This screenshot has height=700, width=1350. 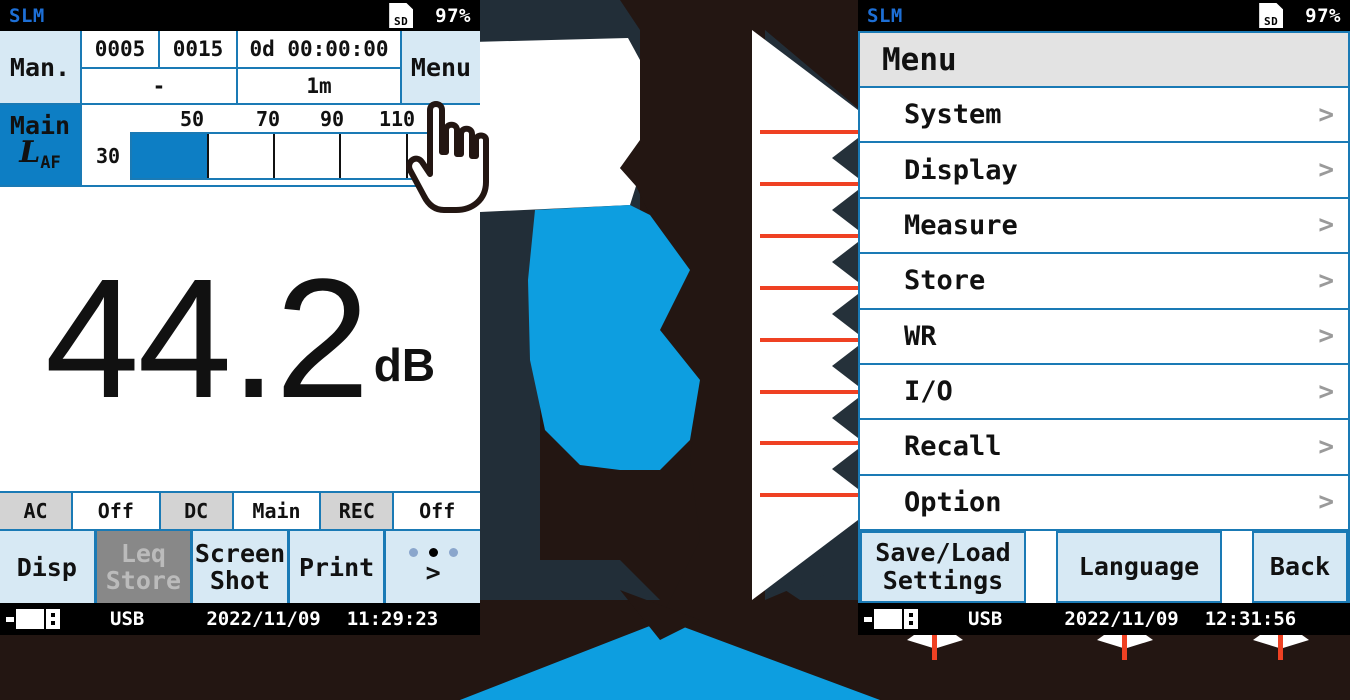 What do you see at coordinates (41, 67) in the screenshot?
I see `measure-mode-button: Man.` at bounding box center [41, 67].